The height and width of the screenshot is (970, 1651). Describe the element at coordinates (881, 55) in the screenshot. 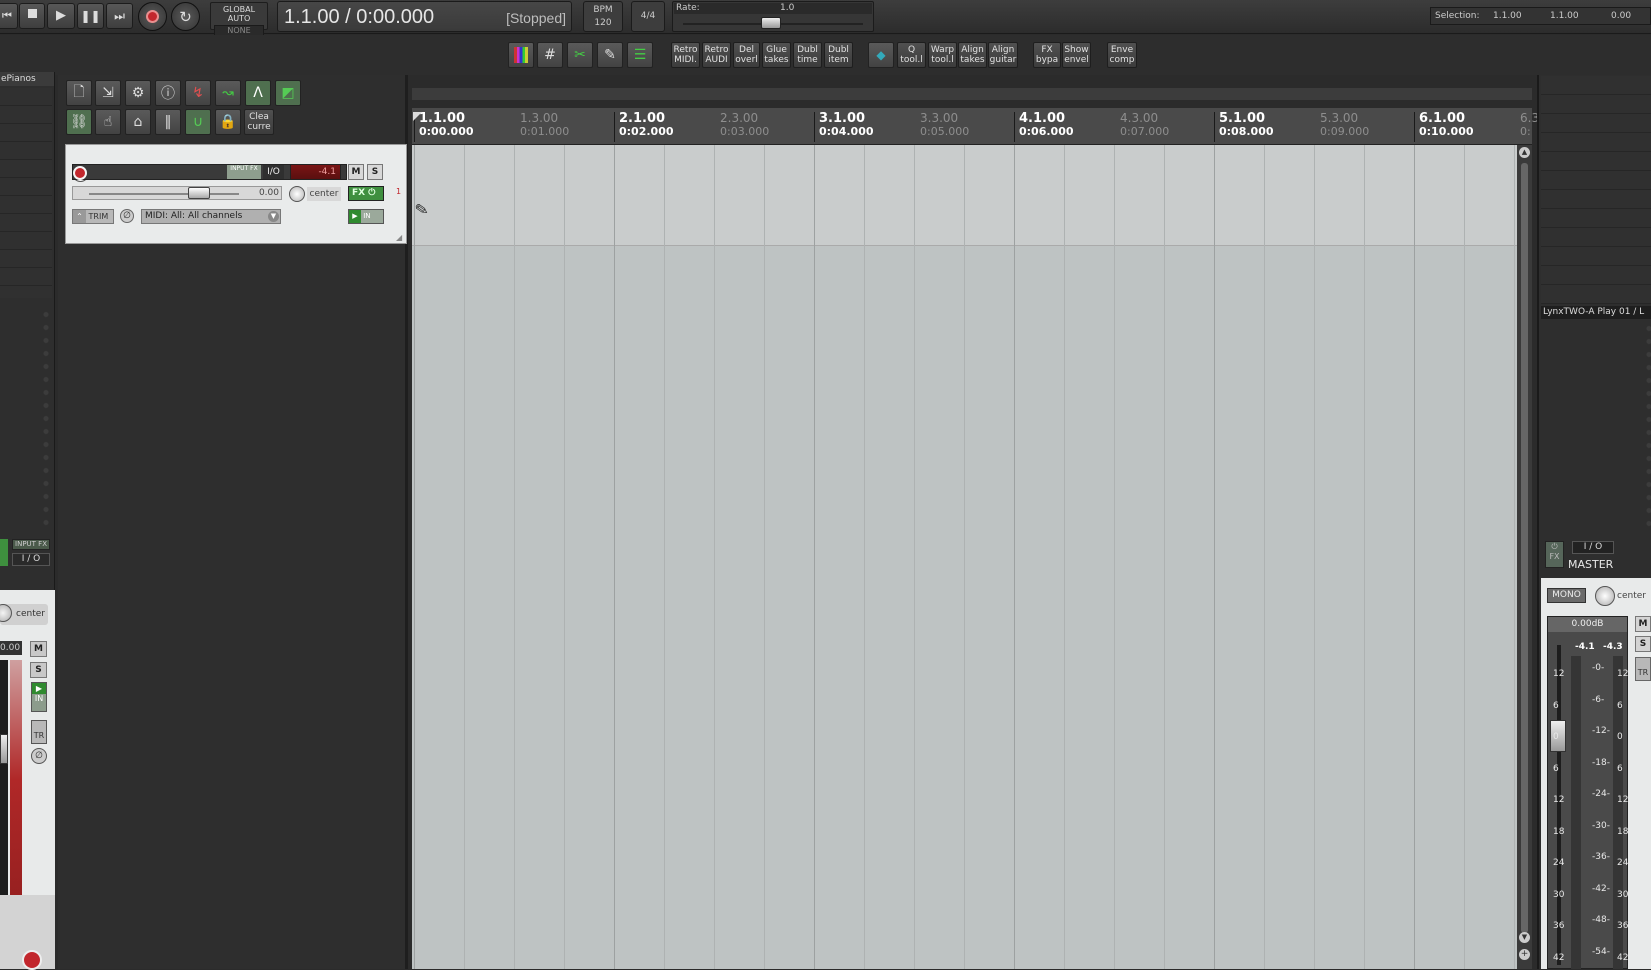

I see `marker-button: ◆` at that location.